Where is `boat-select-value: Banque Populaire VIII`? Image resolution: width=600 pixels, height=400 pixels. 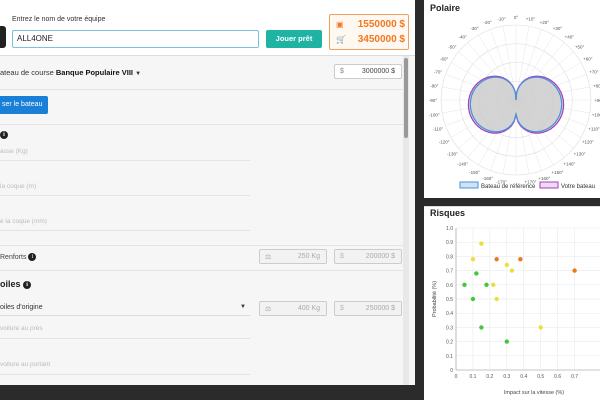
boat-select-value: Banque Populaire VIII is located at coordinates (94, 72).